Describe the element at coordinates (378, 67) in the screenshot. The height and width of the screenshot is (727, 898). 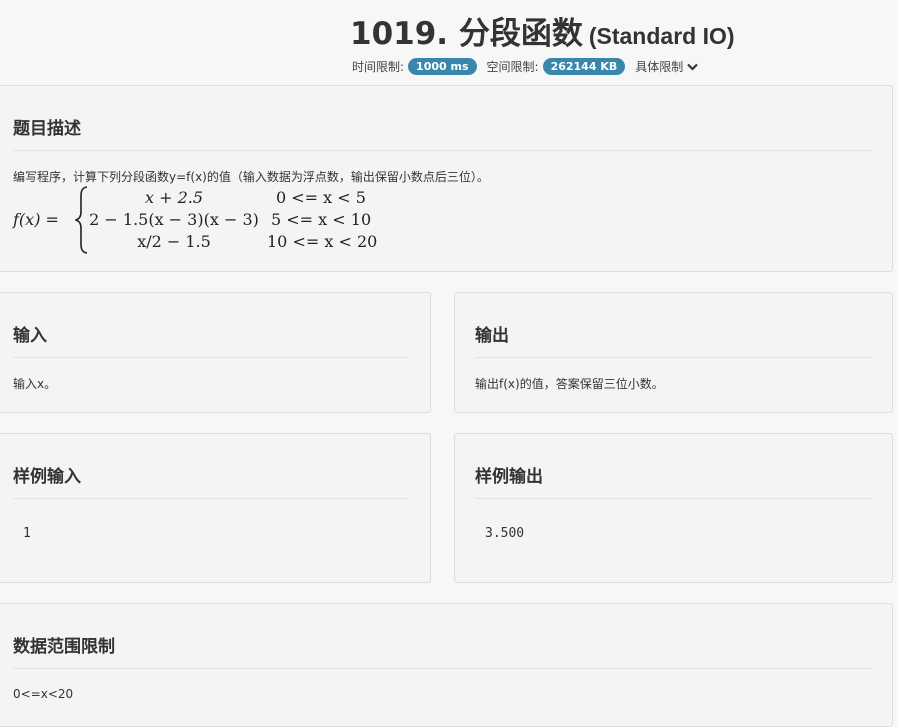
I see `time-limit-label: 时间限制:` at that location.